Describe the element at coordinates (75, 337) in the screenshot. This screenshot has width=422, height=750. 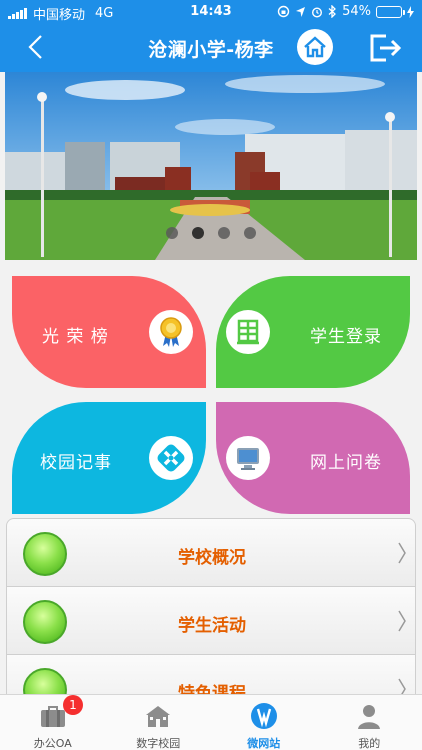
I see `tile-honor-roll-label: 光 荣 榜` at that location.